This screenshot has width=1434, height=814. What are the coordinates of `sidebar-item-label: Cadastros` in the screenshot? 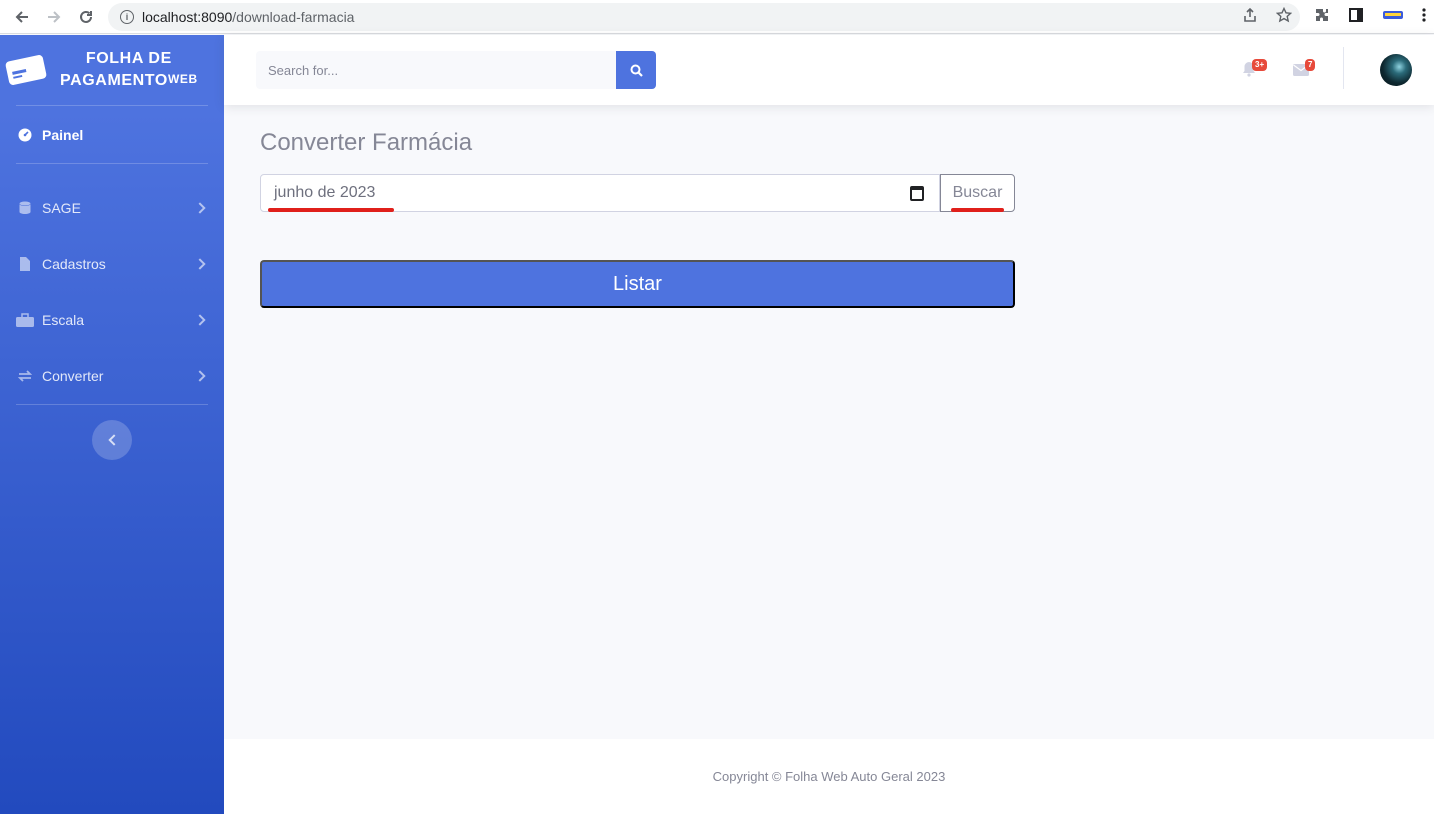 It's located at (74, 264).